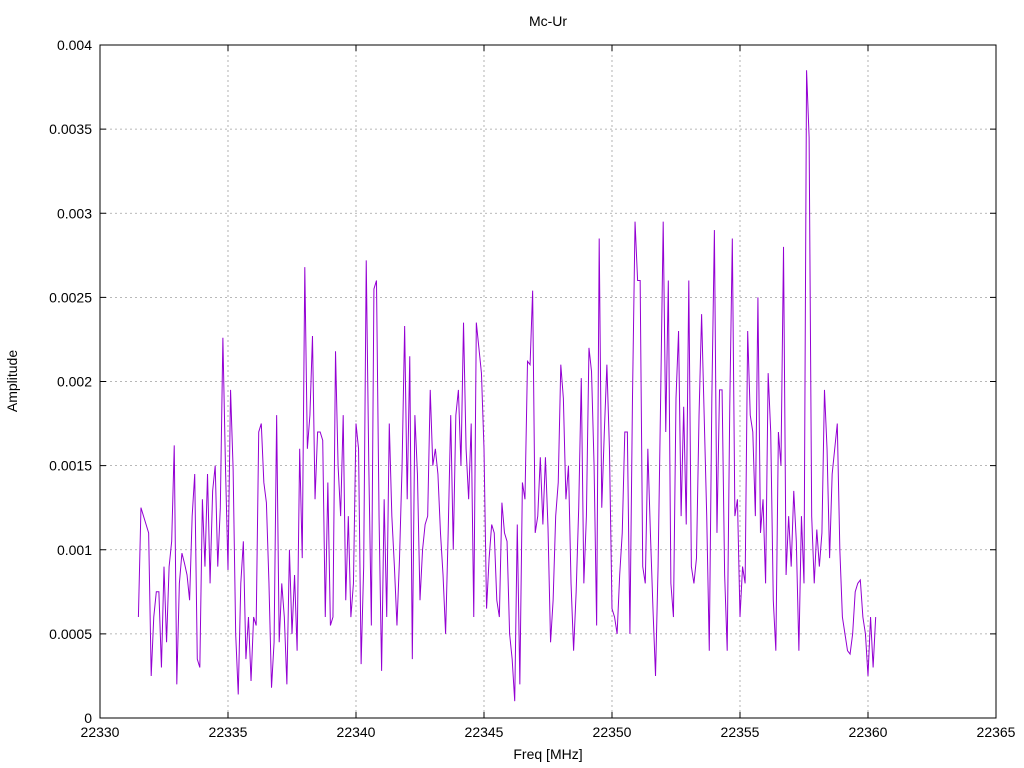 The width and height of the screenshot is (1024, 768). What do you see at coordinates (612, 732) in the screenshot?
I see `x-tick-label: 22350` at bounding box center [612, 732].